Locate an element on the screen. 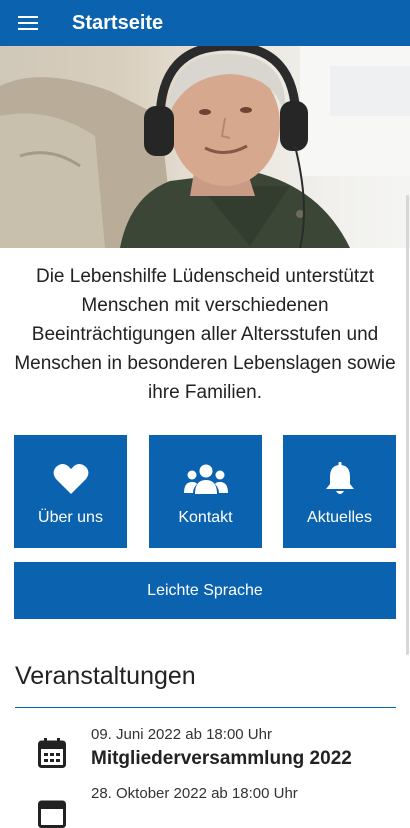  tile-label: Kontakt is located at coordinates (205, 517).